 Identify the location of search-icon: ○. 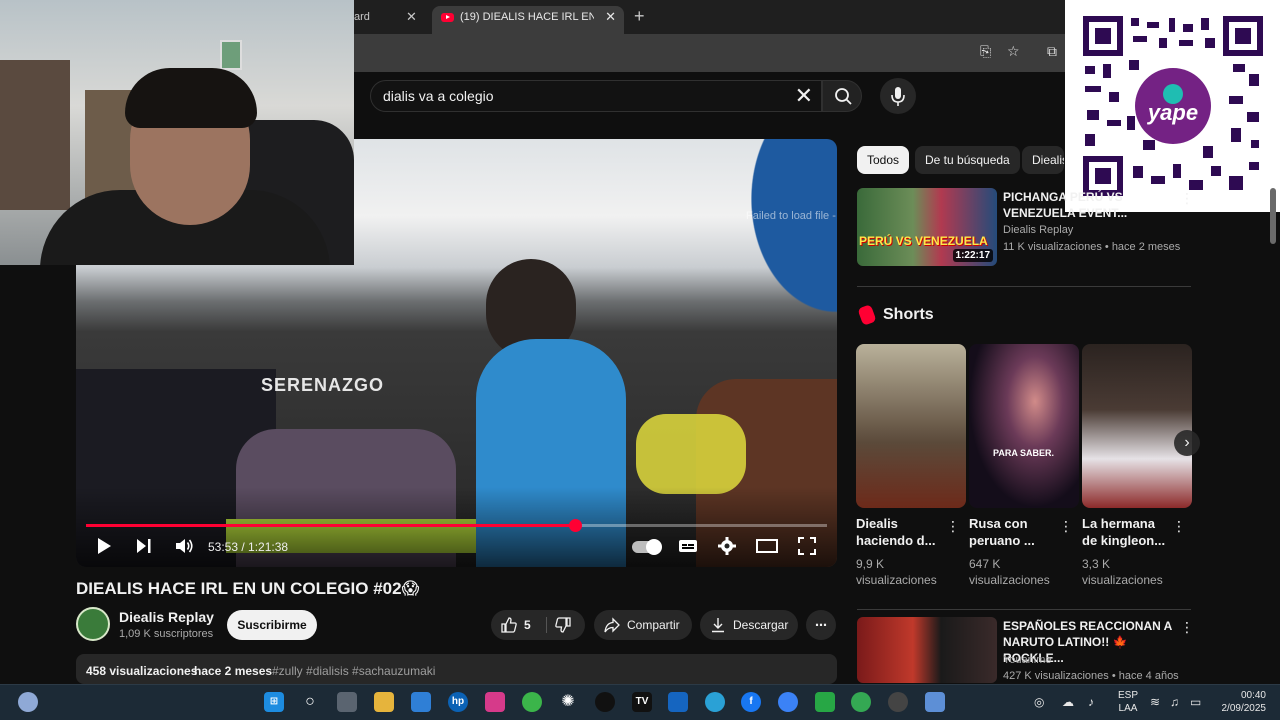
(310, 702).